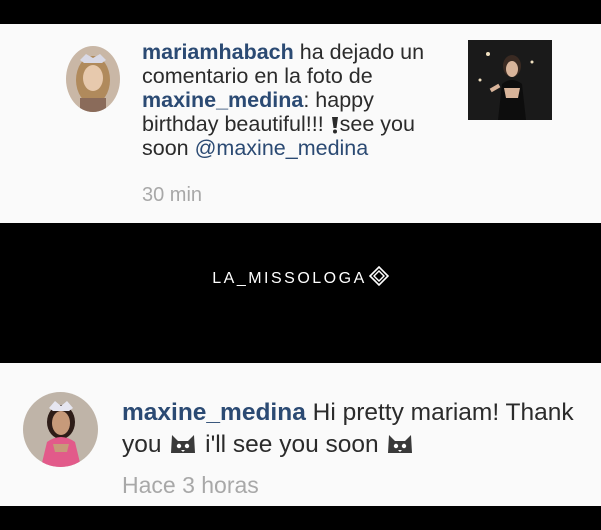 The height and width of the screenshot is (530, 601). Describe the element at coordinates (190, 485) in the screenshot. I see `reply-timestamp: Hace 3 horas` at that location.